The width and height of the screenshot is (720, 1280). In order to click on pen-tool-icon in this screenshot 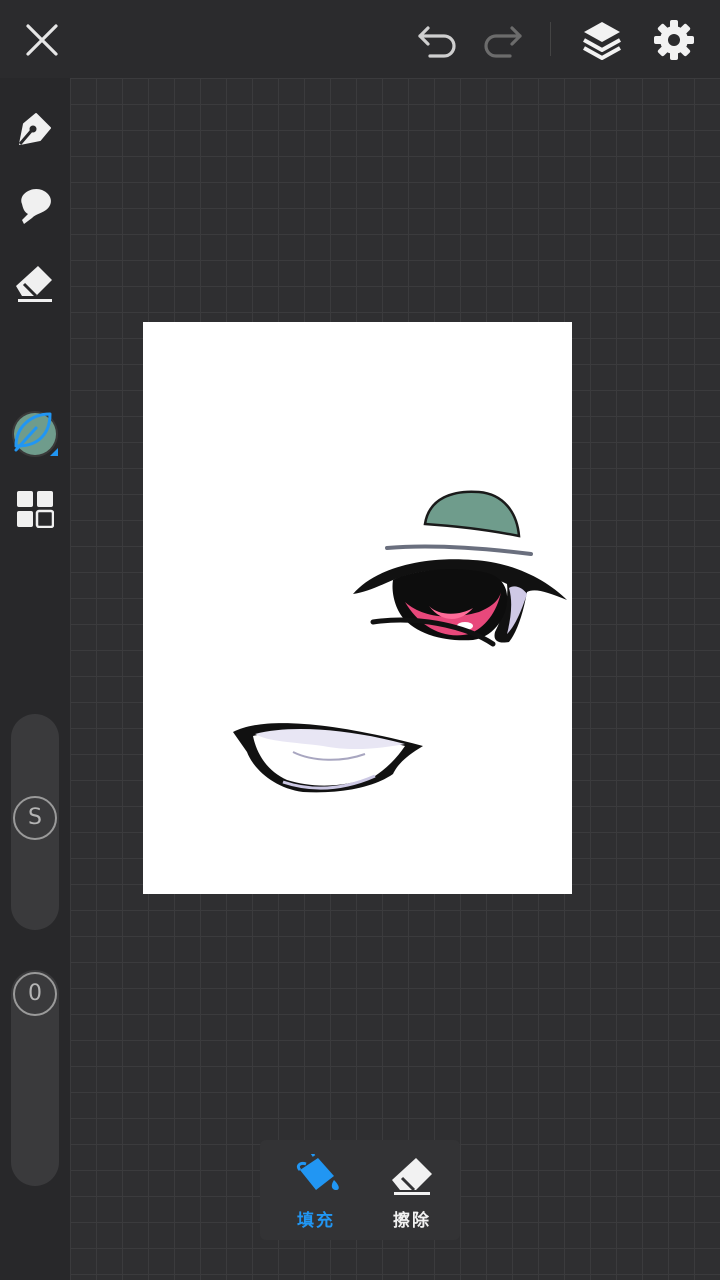, I will do `click(35, 129)`.